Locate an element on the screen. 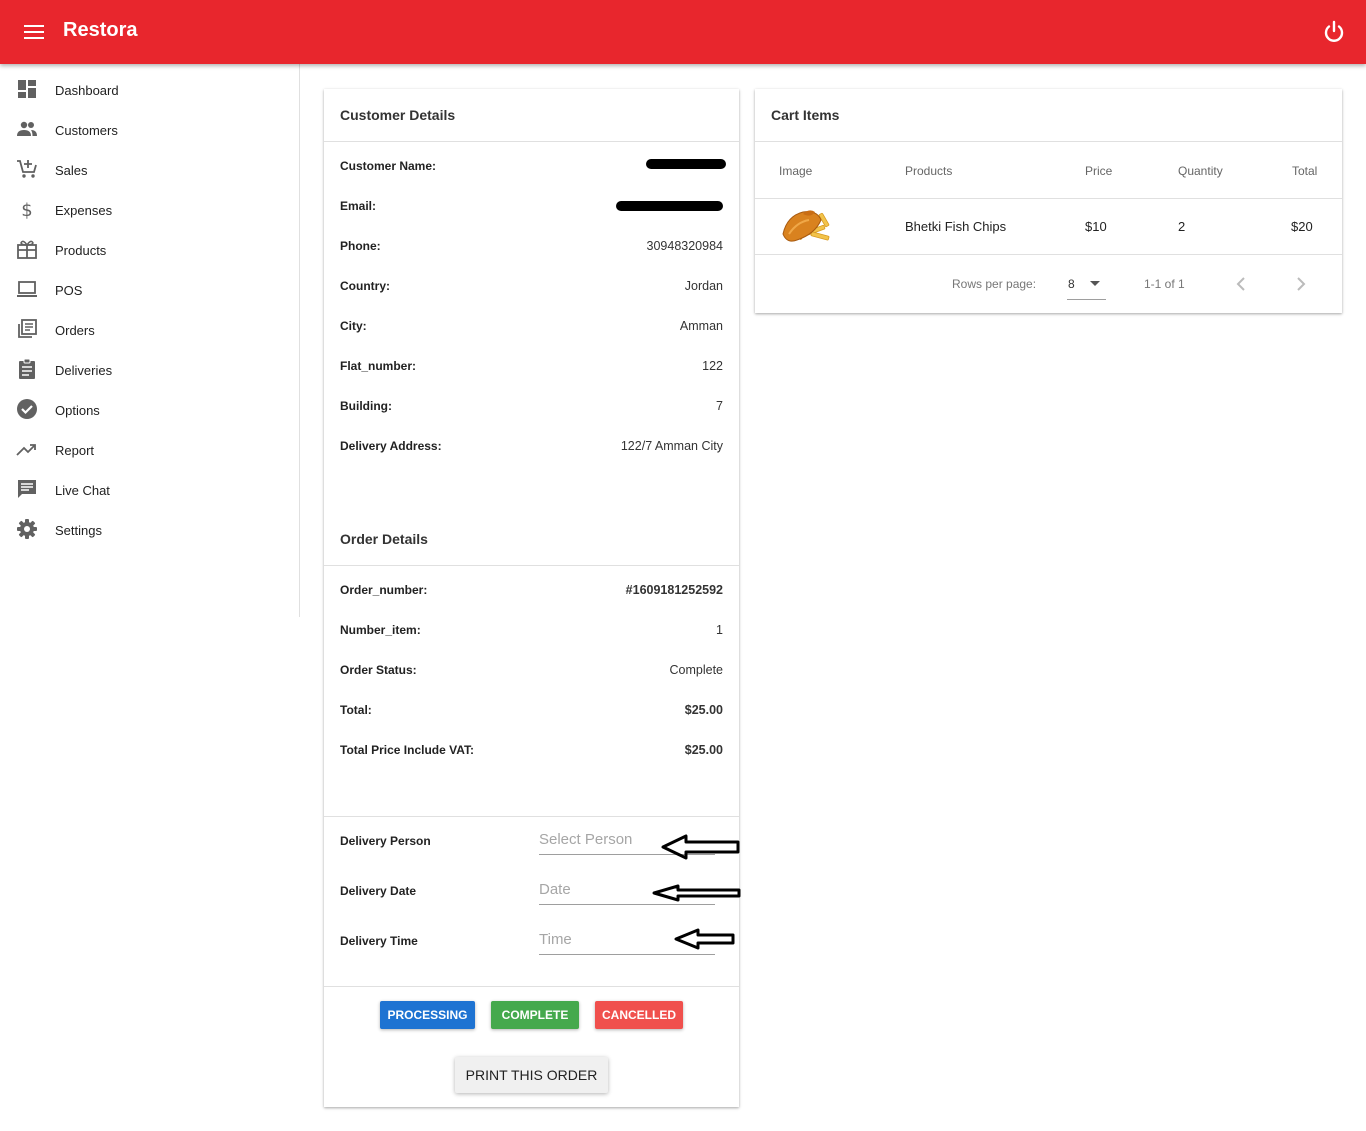 This screenshot has width=1366, height=1131. sidebar-item-label: Deliveries is located at coordinates (84, 370).